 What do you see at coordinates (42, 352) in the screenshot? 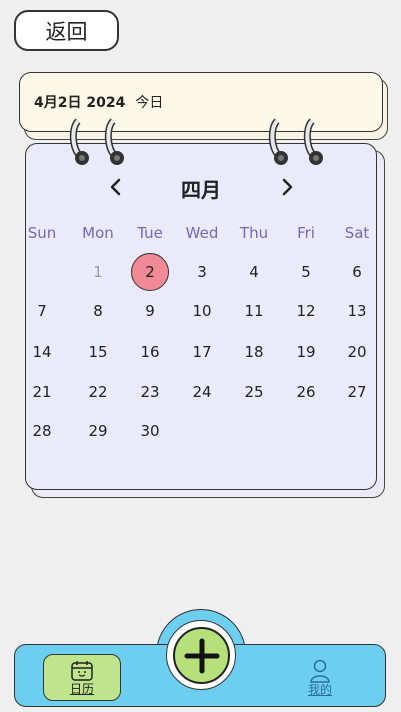
I see `day-cell: 14` at bounding box center [42, 352].